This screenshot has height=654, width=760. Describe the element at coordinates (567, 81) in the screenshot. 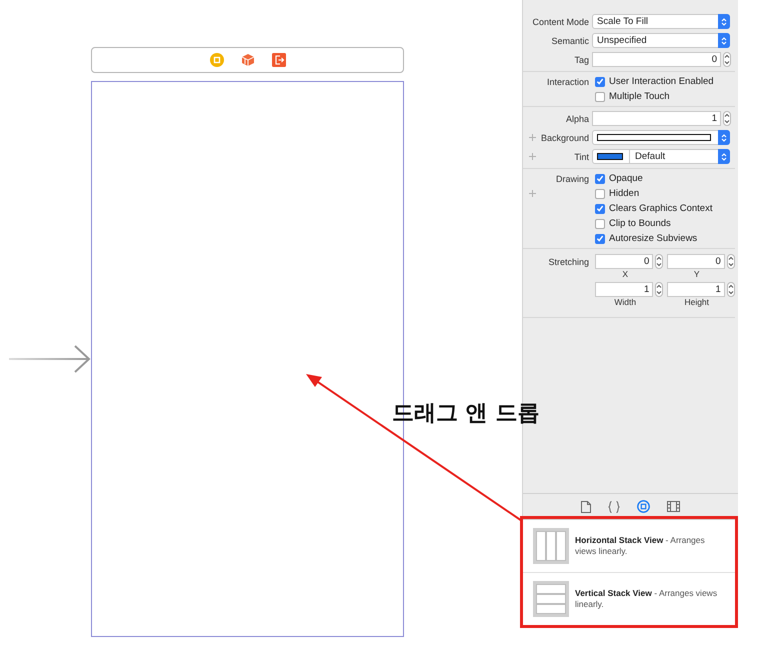

I see `field-label: Interaction` at that location.